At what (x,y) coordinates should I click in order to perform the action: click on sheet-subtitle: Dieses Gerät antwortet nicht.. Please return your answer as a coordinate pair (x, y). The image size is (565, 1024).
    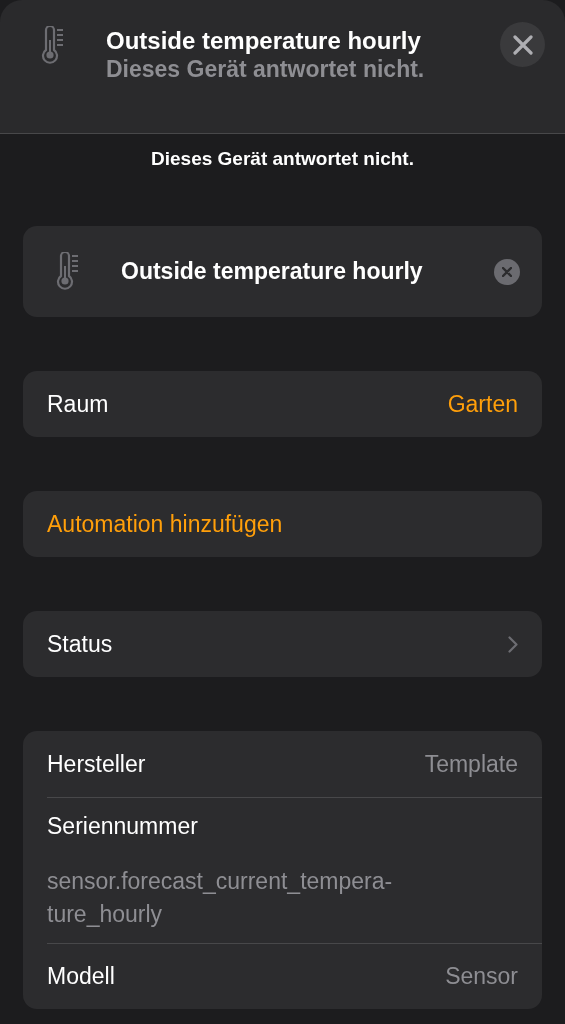
    Looking at the image, I should click on (266, 69).